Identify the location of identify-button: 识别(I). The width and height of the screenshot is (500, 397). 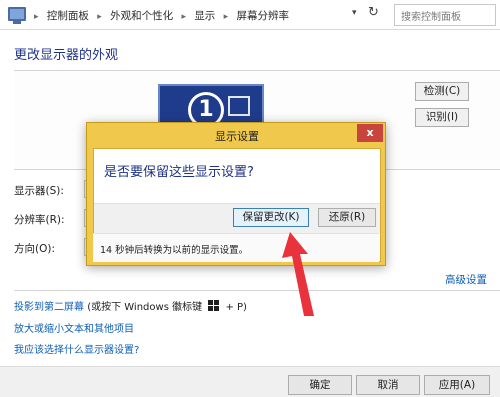
(442, 117).